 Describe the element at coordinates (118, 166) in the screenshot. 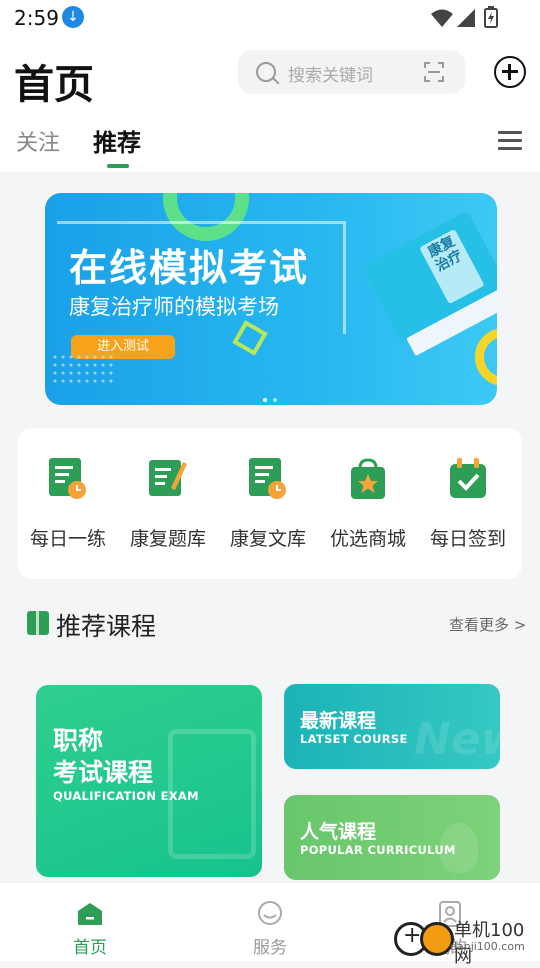

I see `active-tab-indicator` at that location.